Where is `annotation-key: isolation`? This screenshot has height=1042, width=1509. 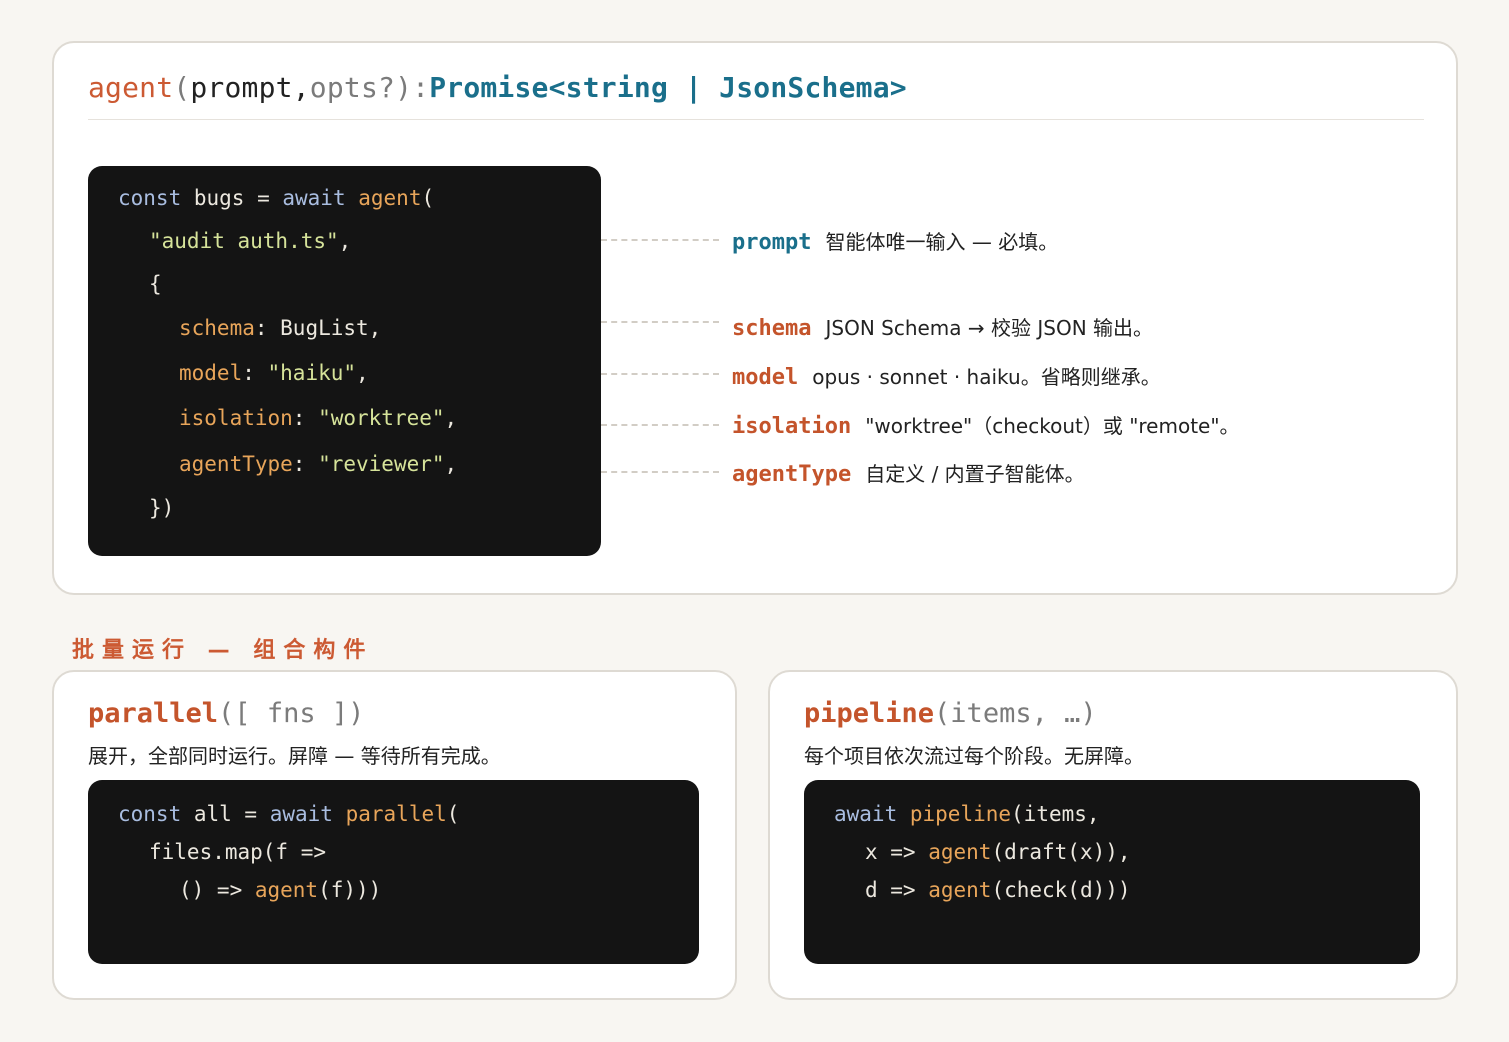
annotation-key: isolation is located at coordinates (792, 426).